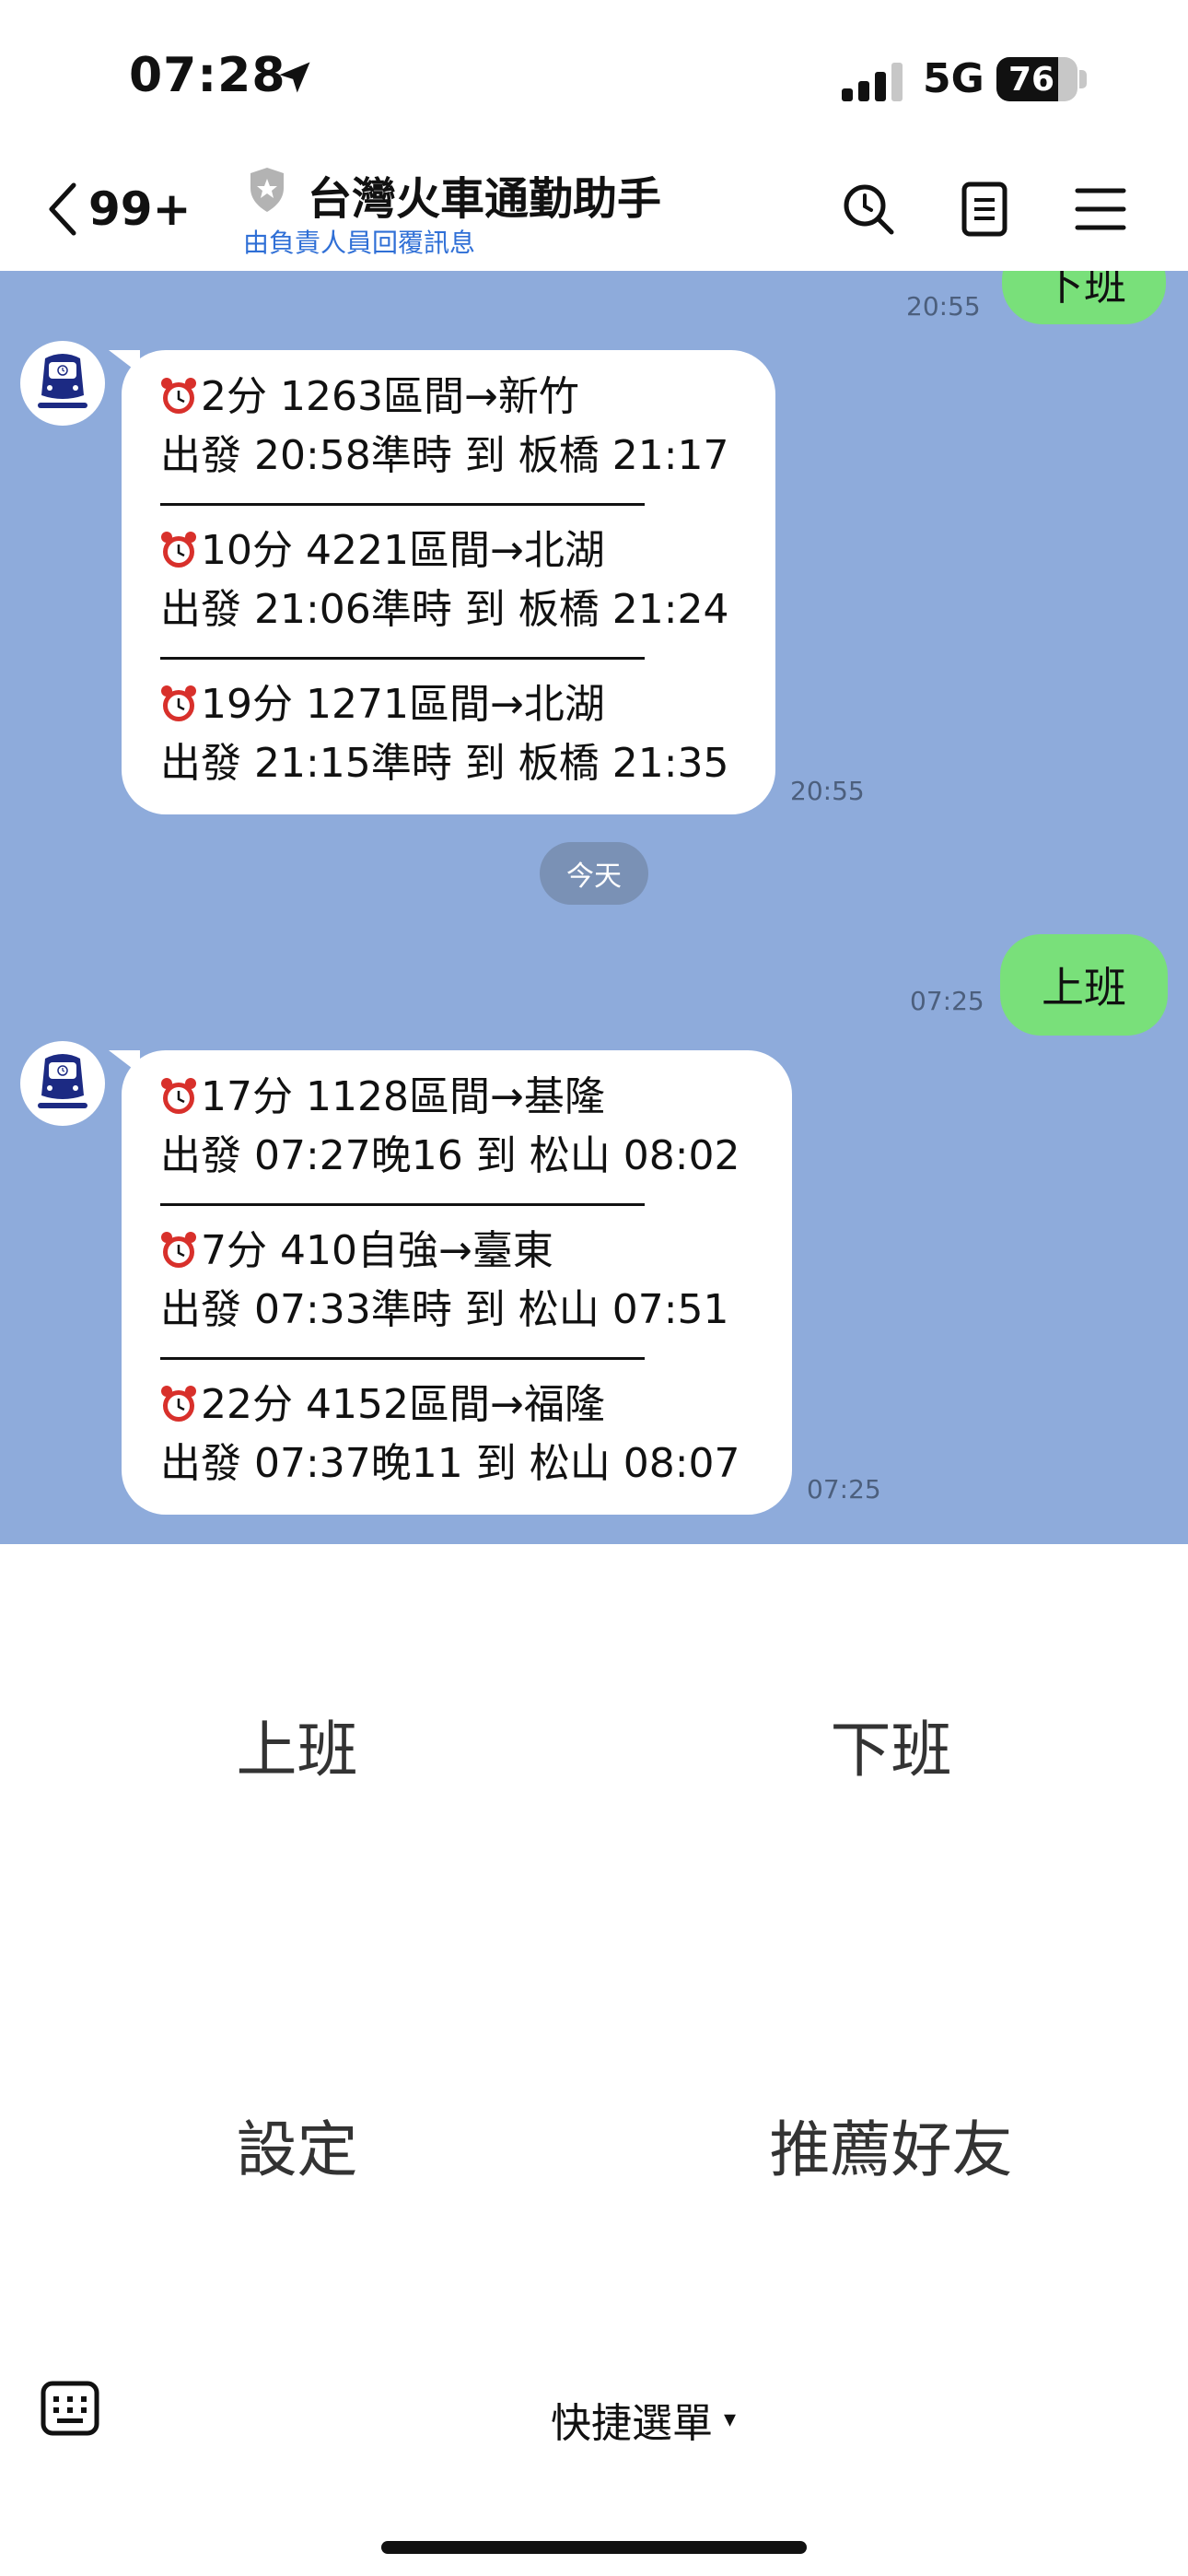 This screenshot has width=1188, height=2576. Describe the element at coordinates (390, 396) in the screenshot. I see `train-summary: 2分 1263區間→新竹` at that location.